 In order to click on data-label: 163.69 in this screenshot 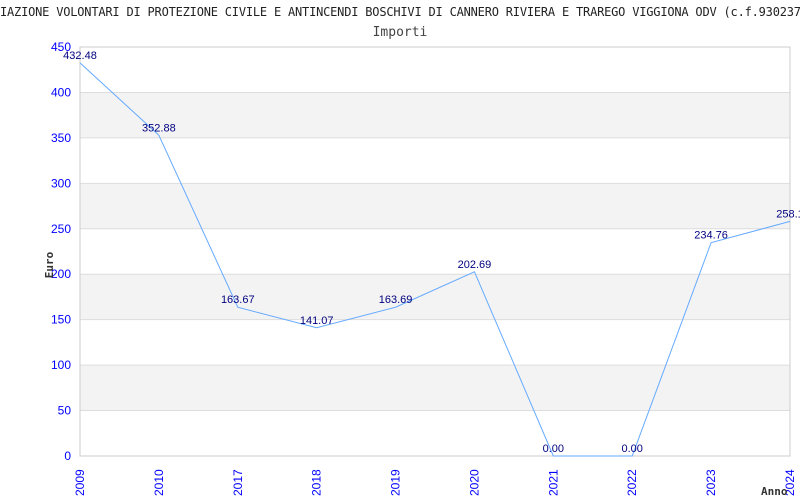, I will do `click(396, 300)`.